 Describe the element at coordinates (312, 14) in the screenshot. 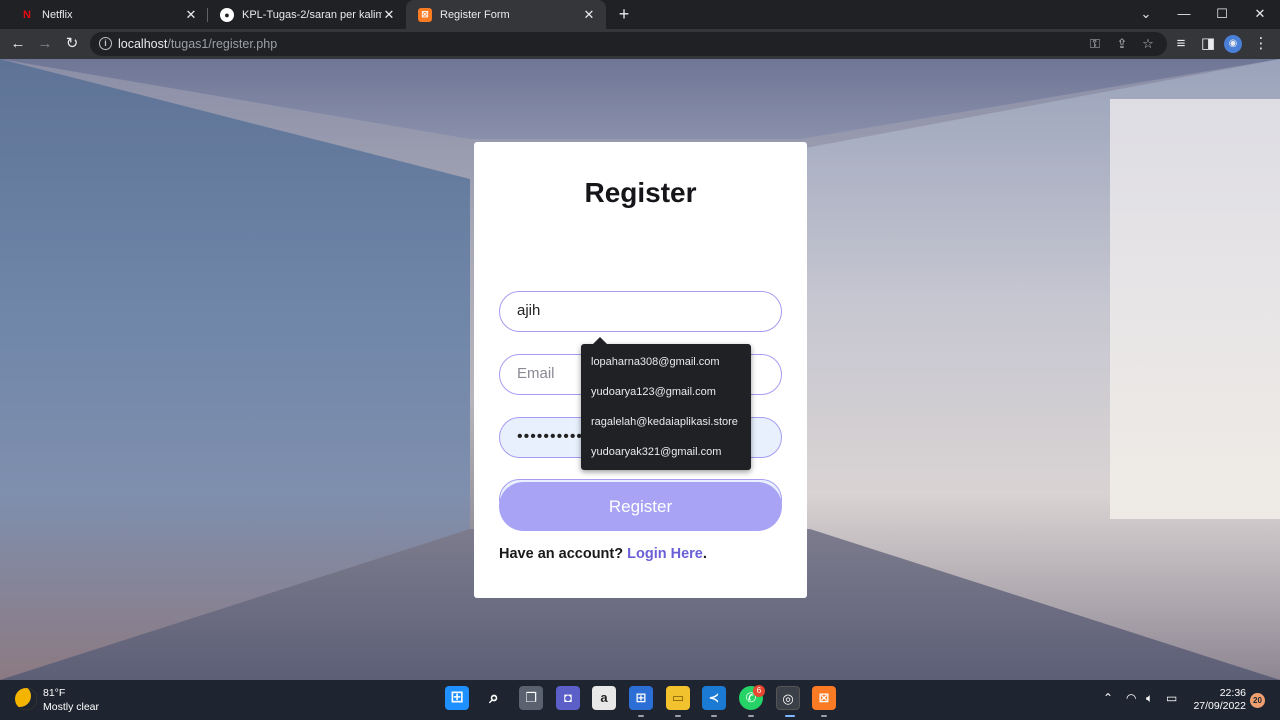

I see `tab-title: KPL-Tugas-2/saran per kalimat u` at that location.